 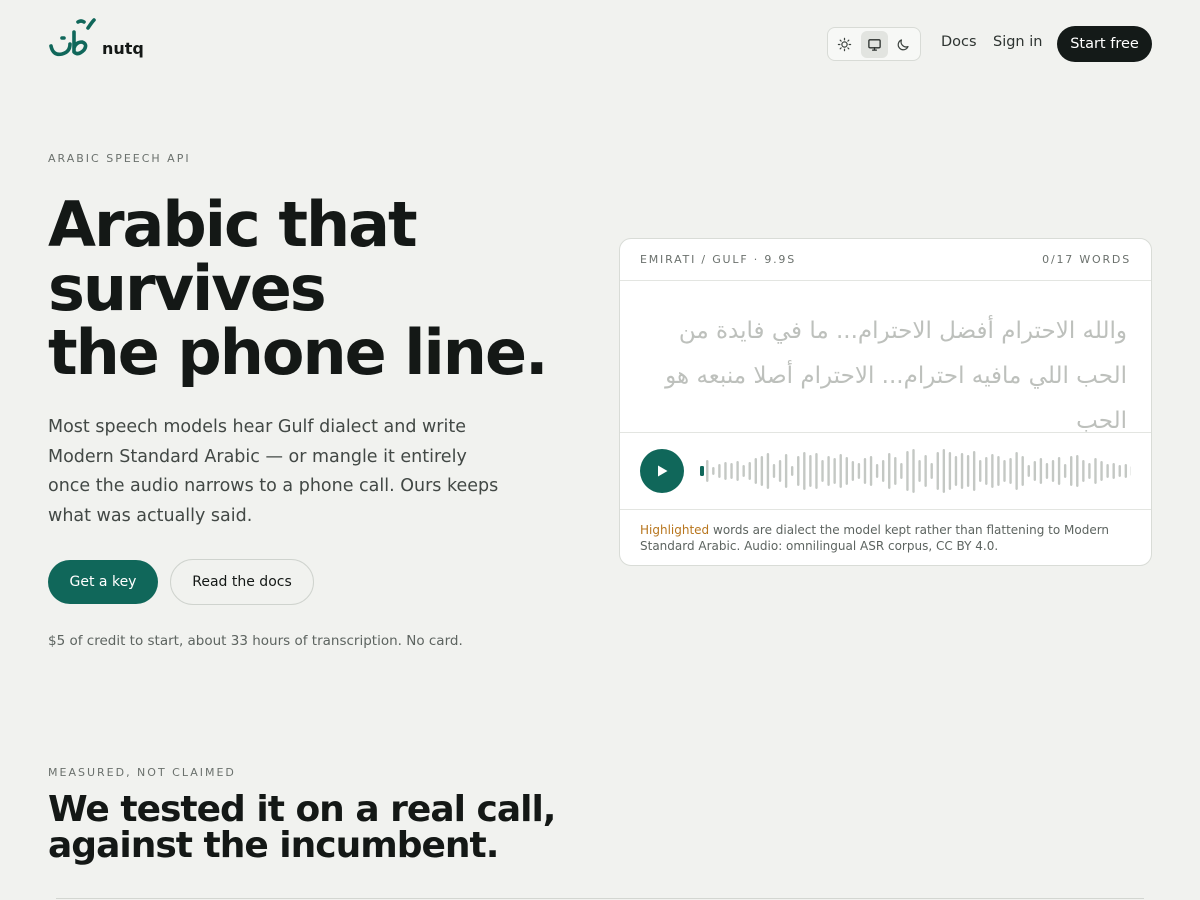 What do you see at coordinates (273, 845) in the screenshot?
I see `section-title-line: against the incumbent.` at bounding box center [273, 845].